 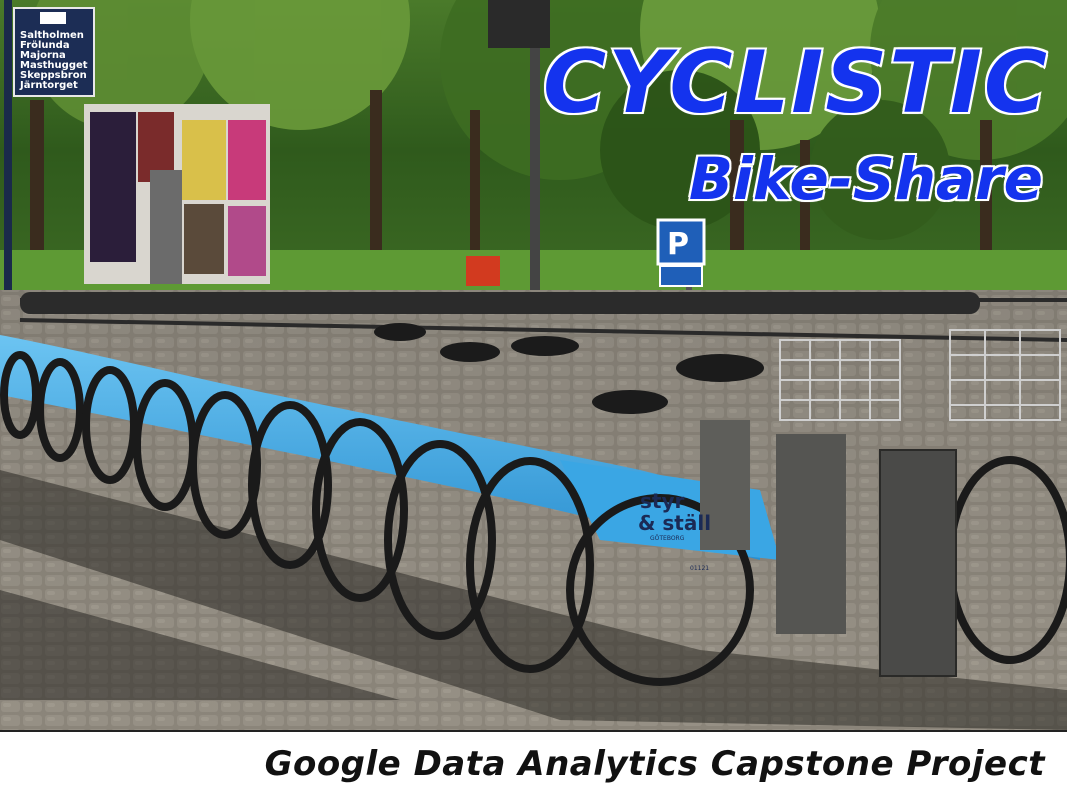 What do you see at coordinates (678, 244) in the screenshot?
I see `parking-sign-letter: P` at bounding box center [678, 244].